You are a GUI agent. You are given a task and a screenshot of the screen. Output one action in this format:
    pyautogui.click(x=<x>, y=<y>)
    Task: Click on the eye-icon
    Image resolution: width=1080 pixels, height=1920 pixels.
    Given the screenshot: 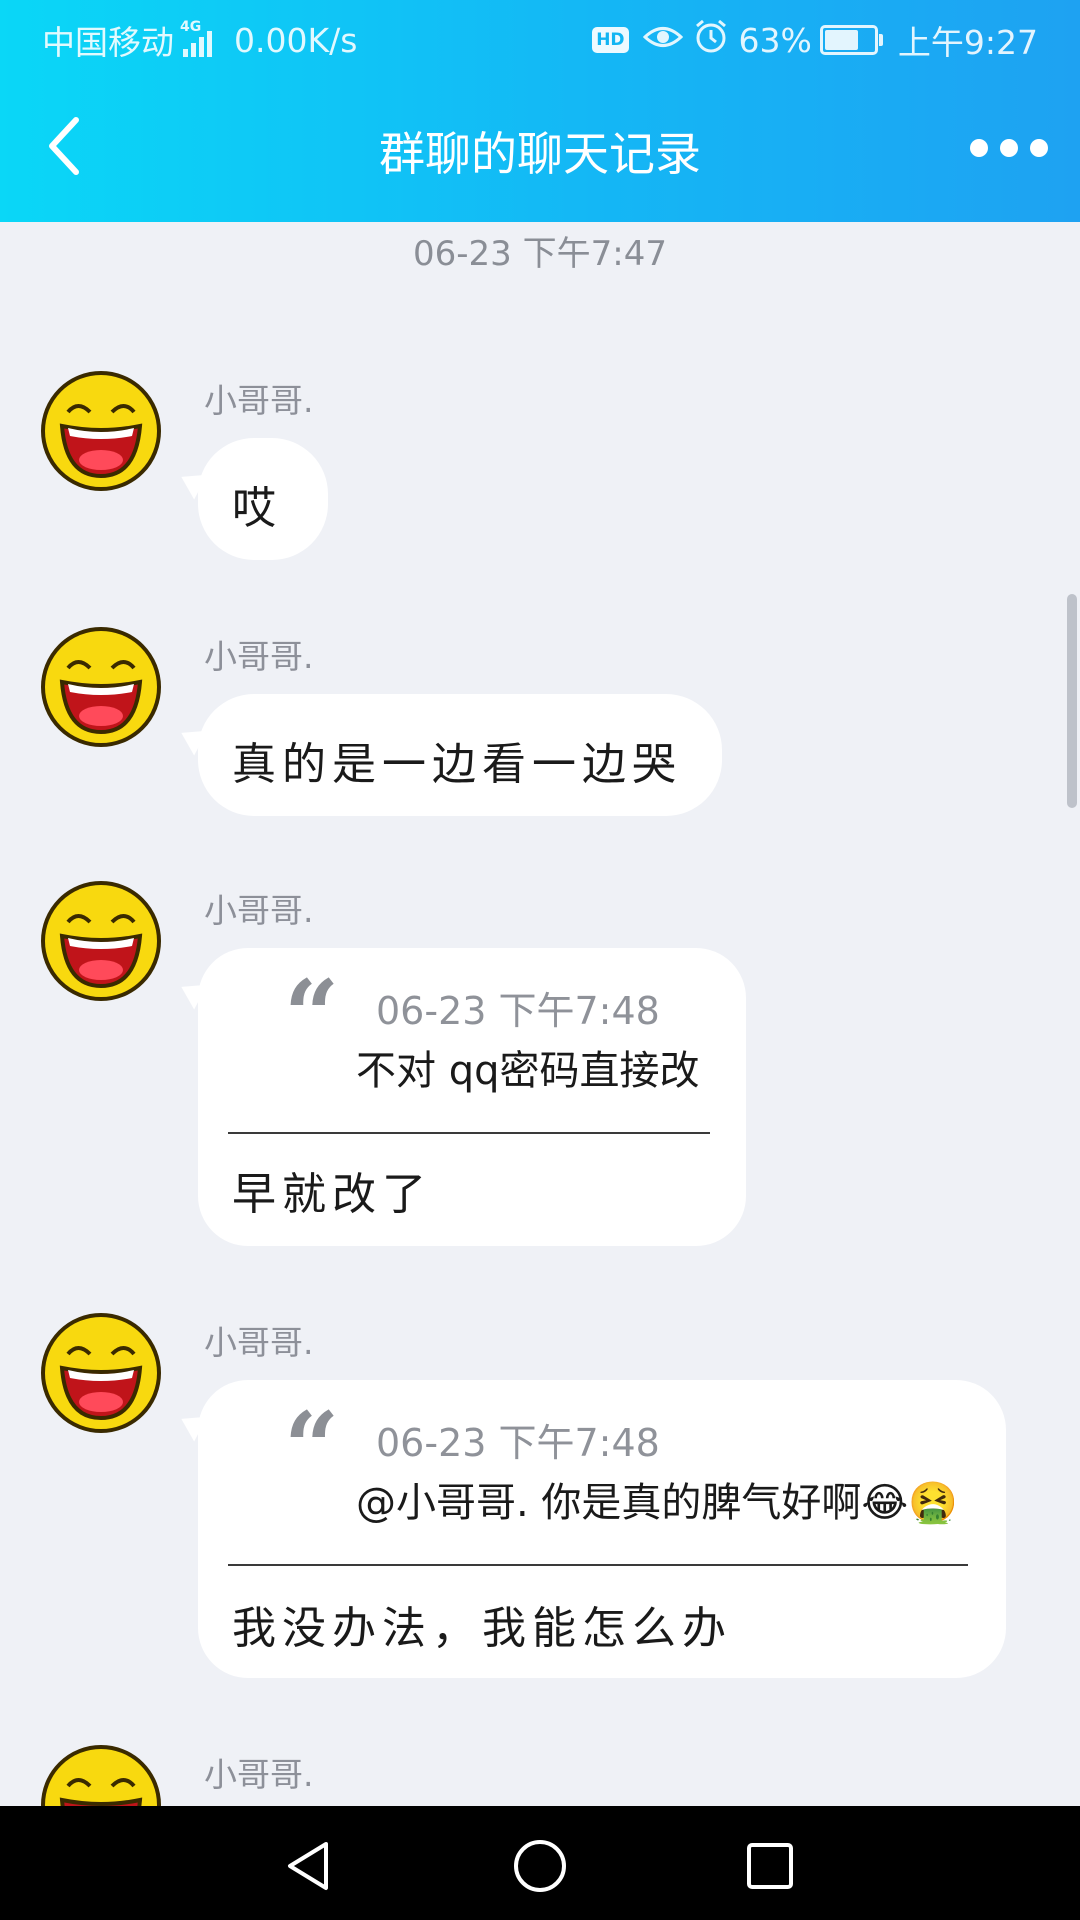 What is the action you would take?
    pyautogui.click(x=662, y=40)
    